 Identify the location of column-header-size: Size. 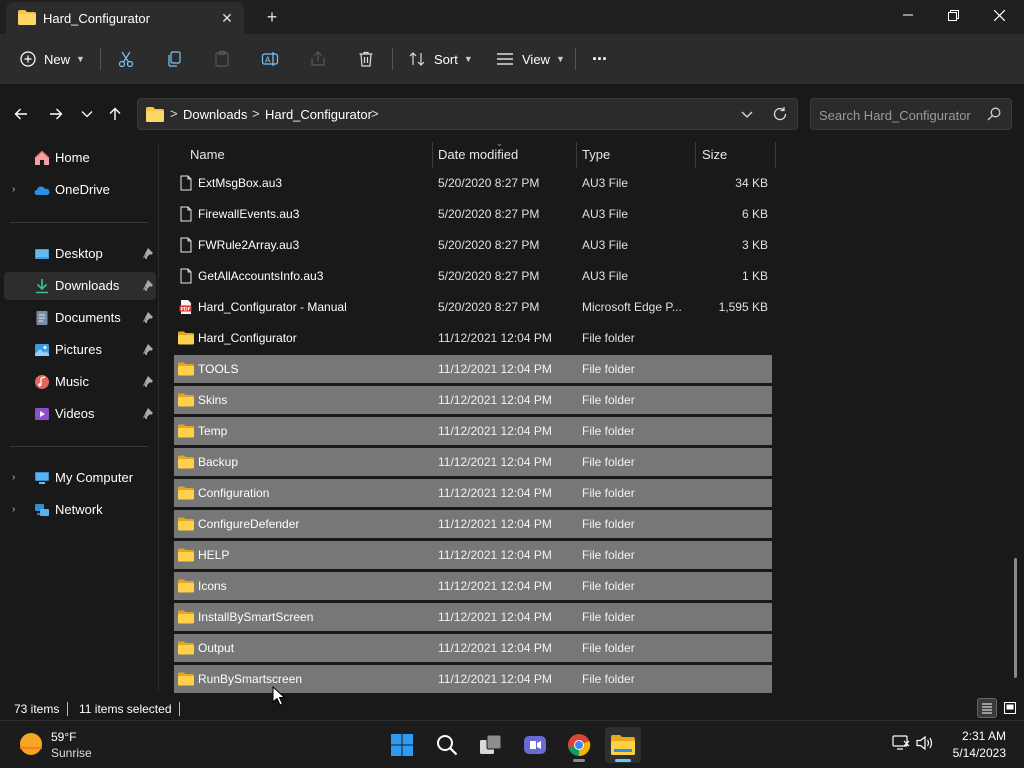
(714, 154).